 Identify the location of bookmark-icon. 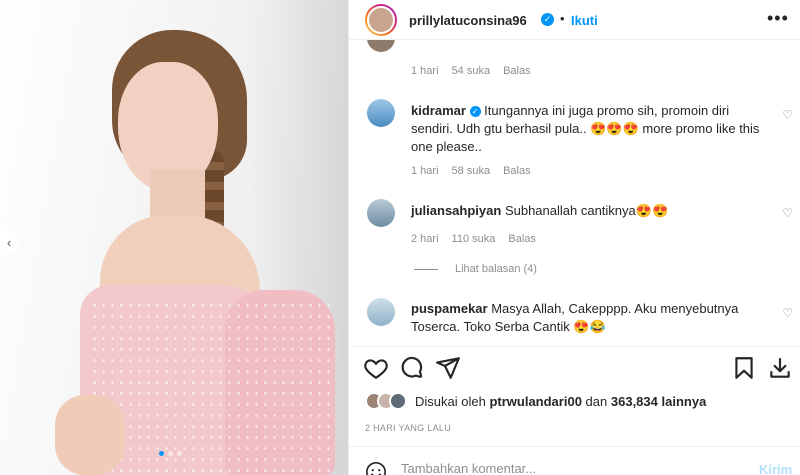
(744, 368).